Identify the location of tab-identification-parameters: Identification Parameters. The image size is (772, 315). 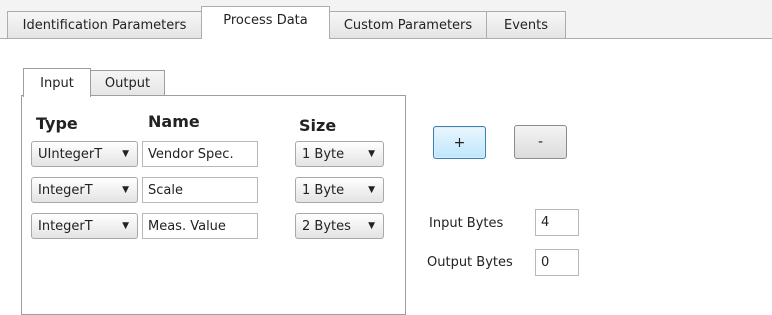
(104, 24).